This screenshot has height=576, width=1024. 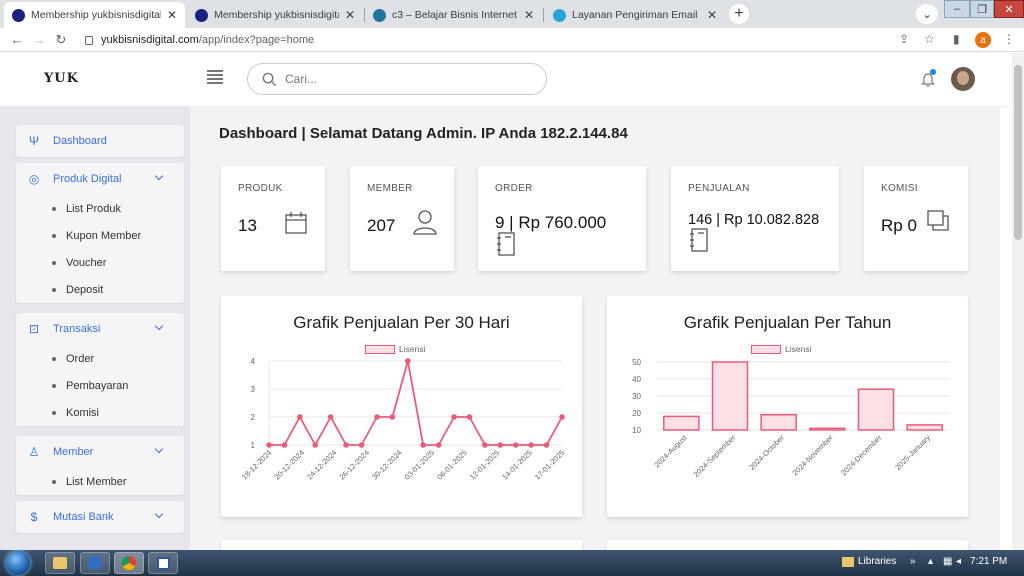 I want to click on maximize-icon: ❐, so click(x=982, y=9).